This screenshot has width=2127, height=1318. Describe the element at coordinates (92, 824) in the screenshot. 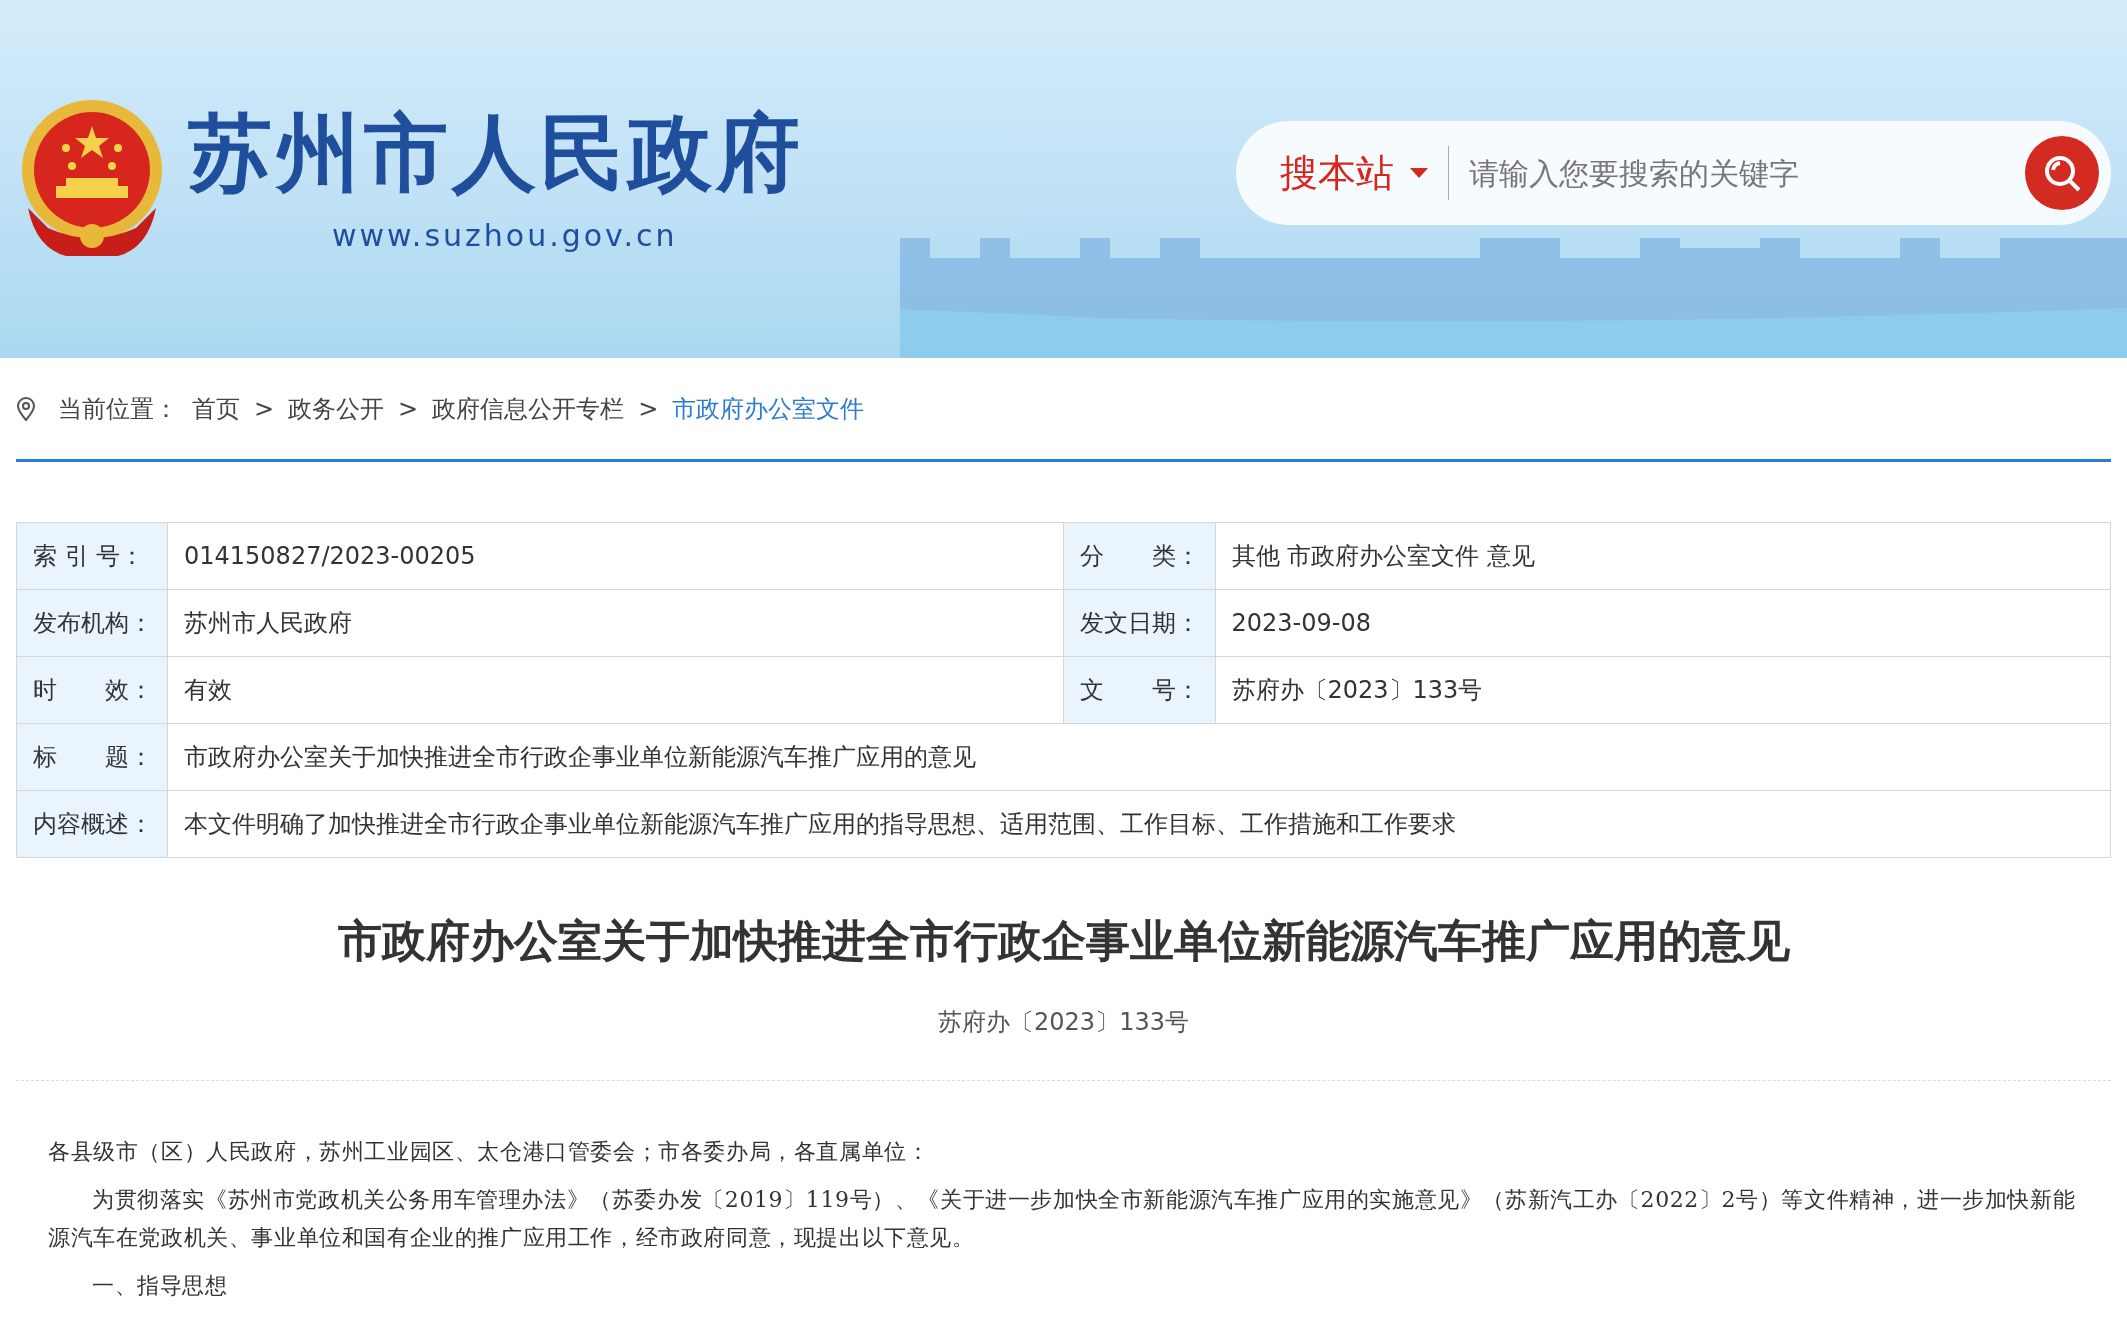

I see `table-label-cell: 内容概述：` at that location.